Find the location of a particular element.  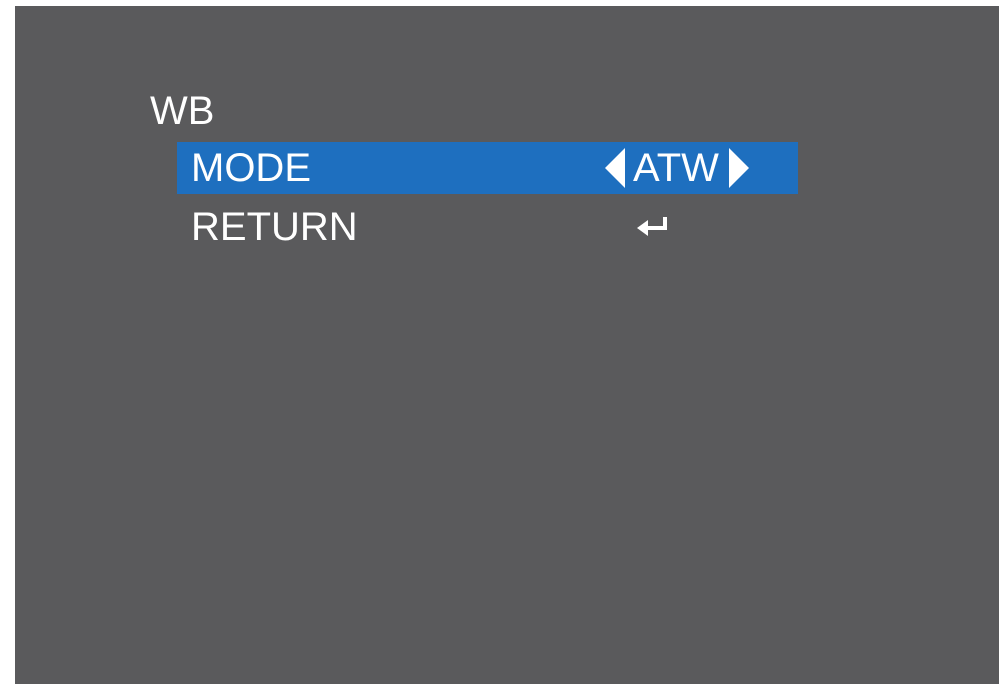

arrow-right-icon is located at coordinates (738, 168).